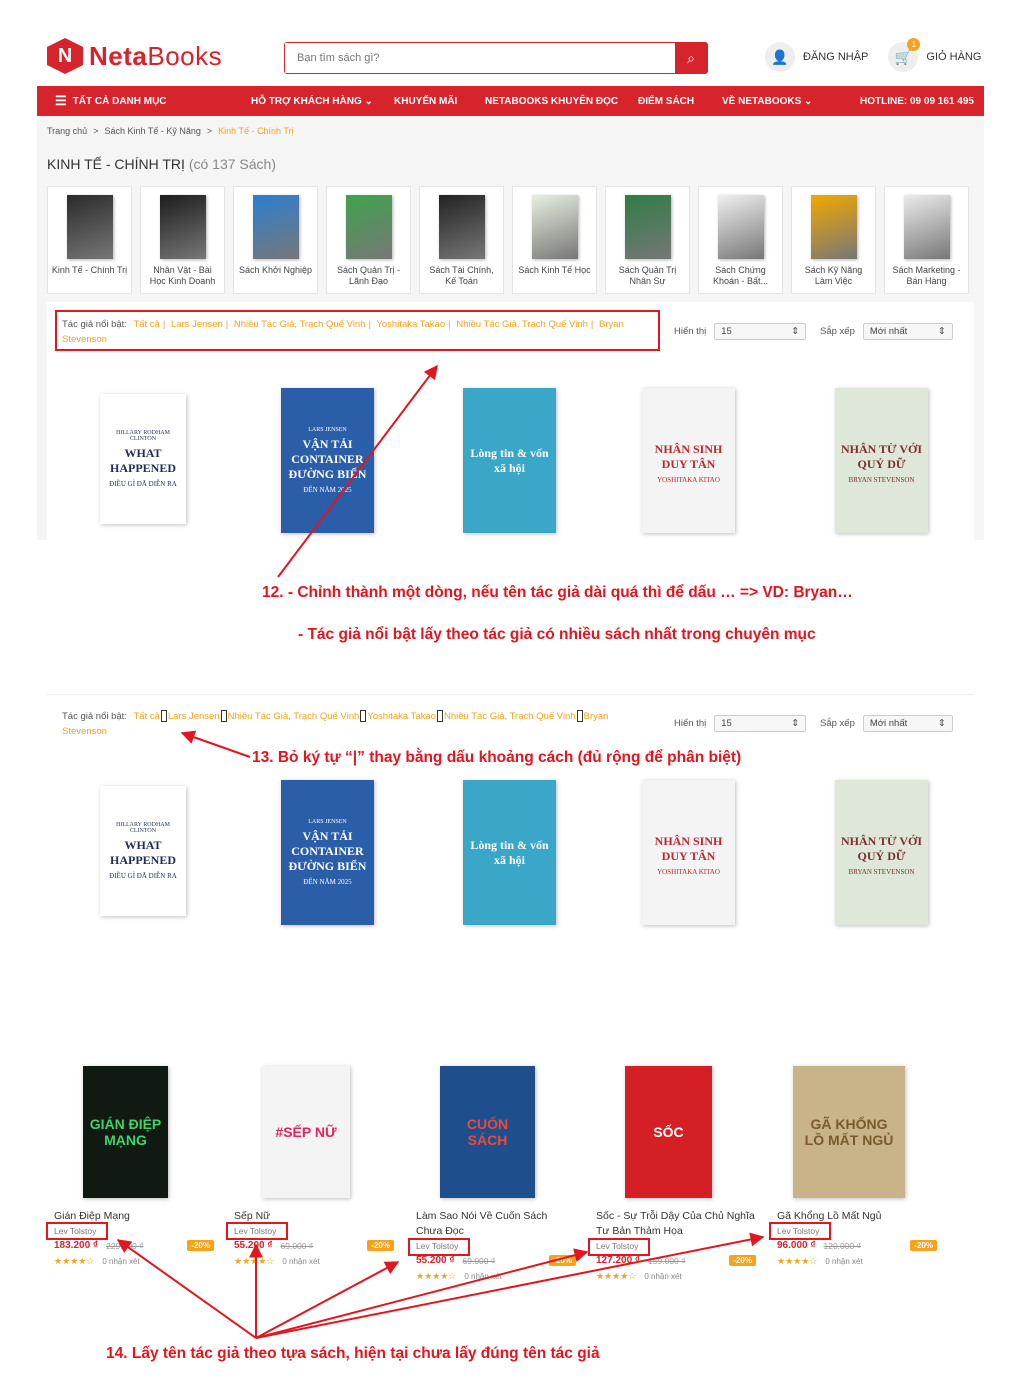  Describe the element at coordinates (67, 131) in the screenshot. I see `breadcrumb-home: Trang chủ` at that location.